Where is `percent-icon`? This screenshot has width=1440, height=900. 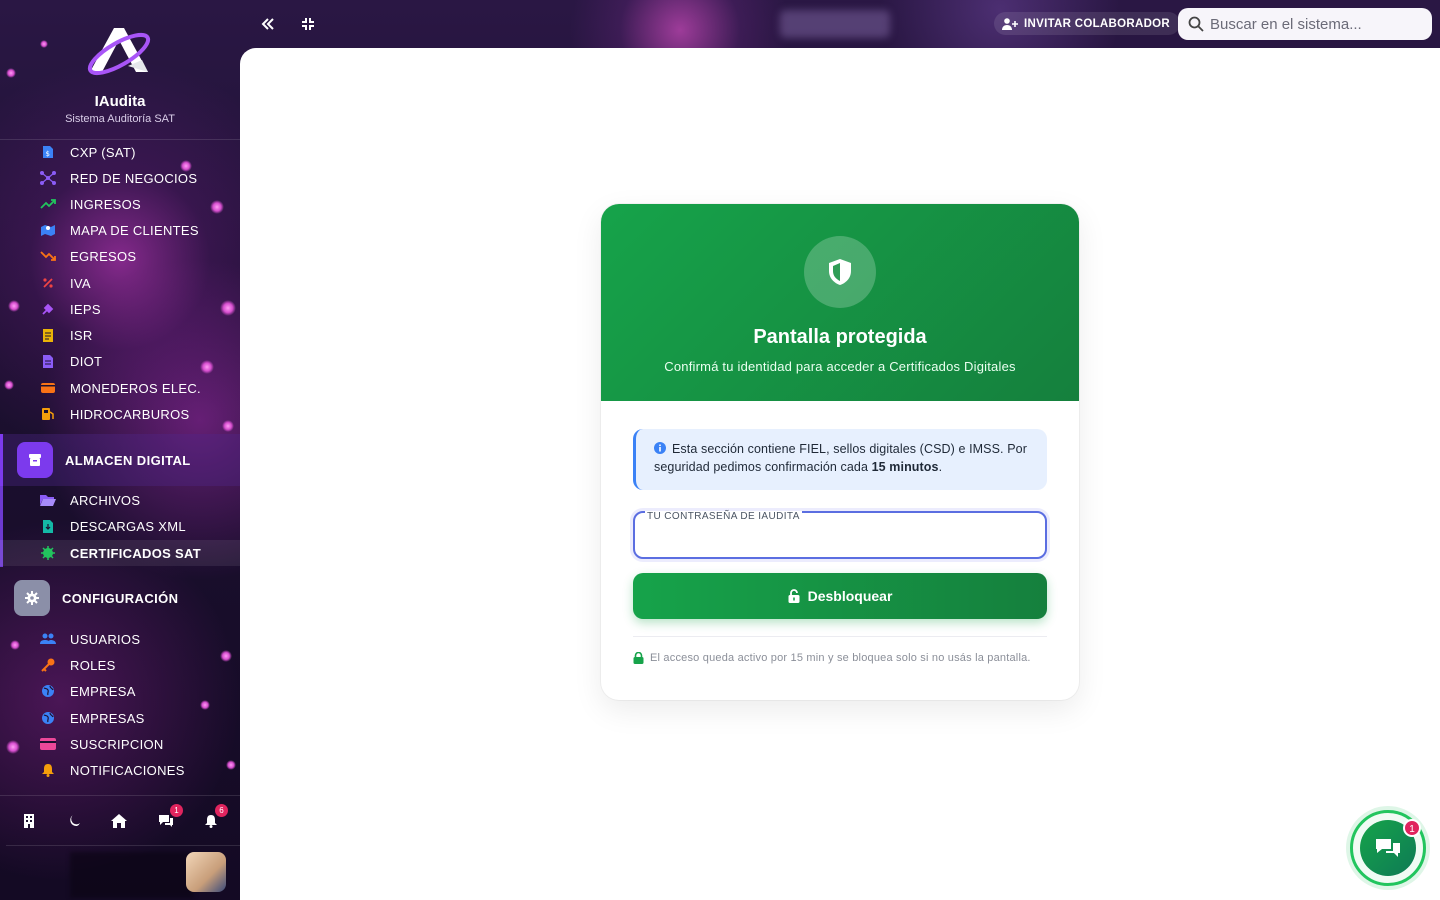
percent-icon is located at coordinates (48, 283).